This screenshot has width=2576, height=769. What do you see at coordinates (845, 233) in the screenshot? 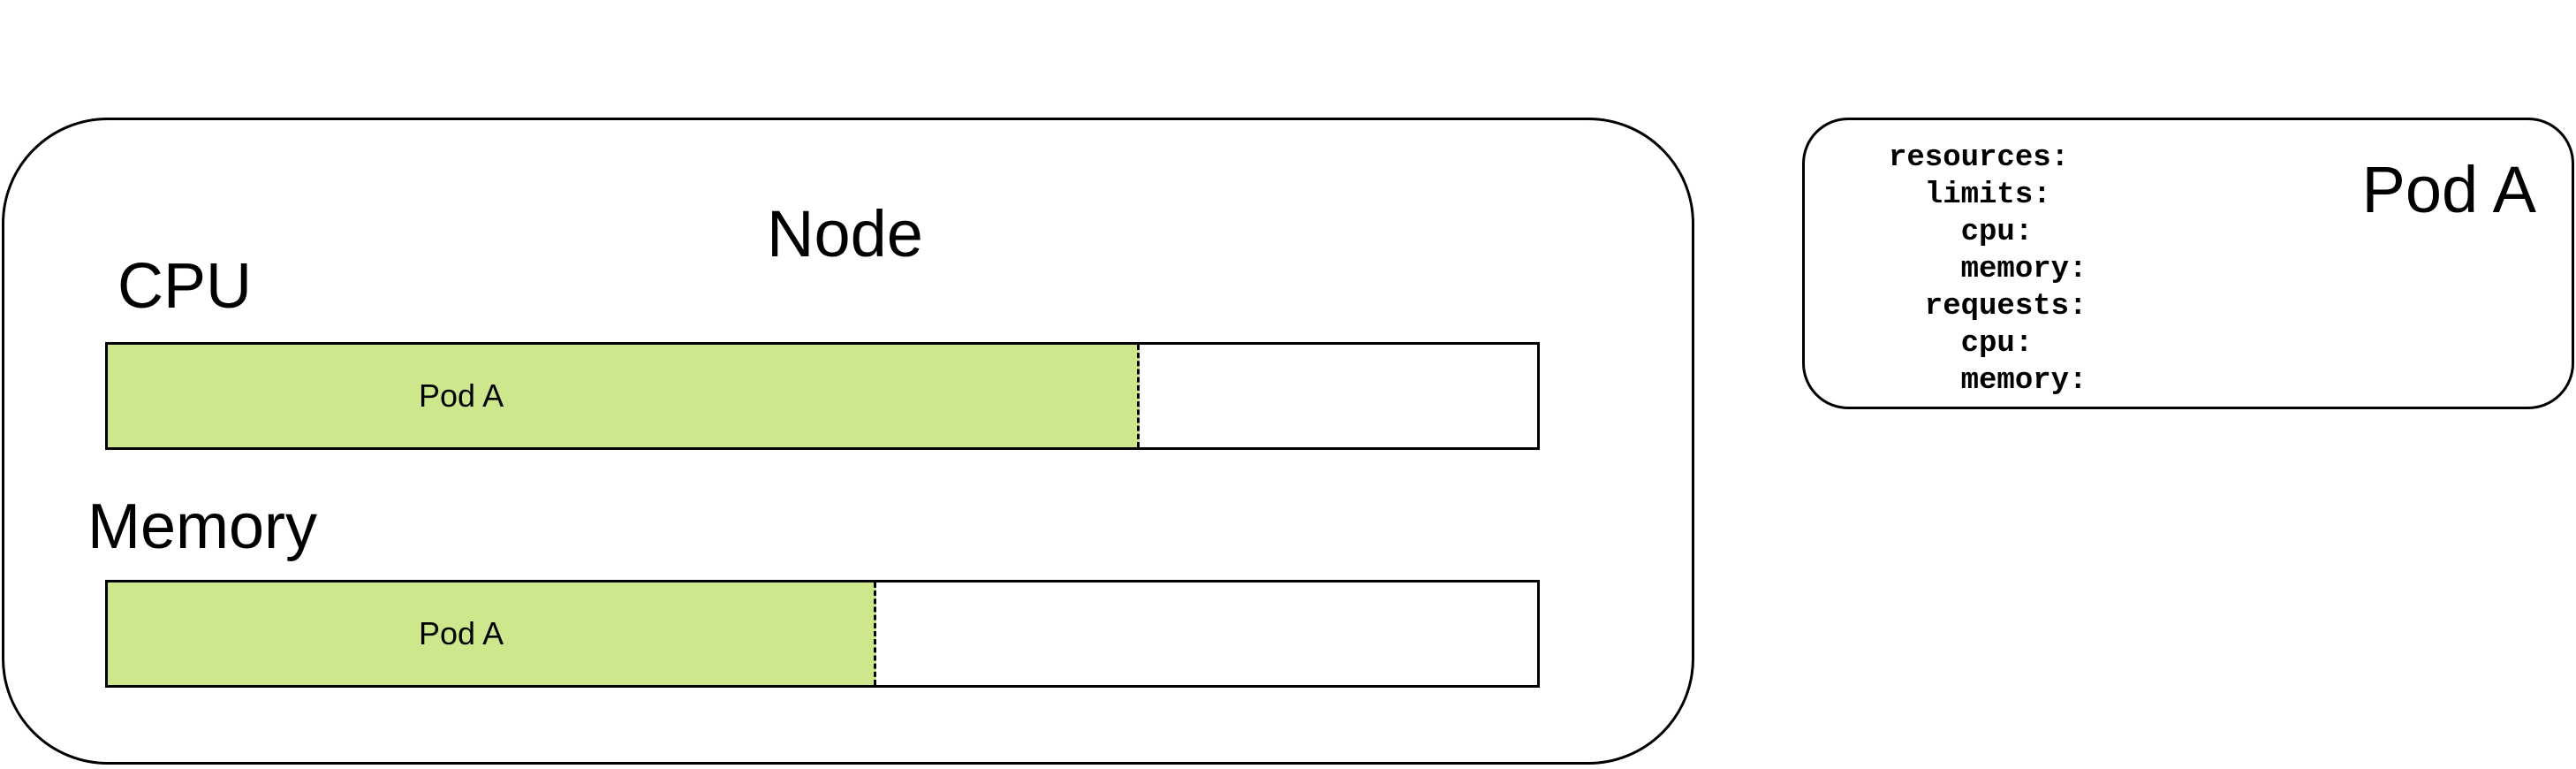
I see `node-title: Node` at bounding box center [845, 233].